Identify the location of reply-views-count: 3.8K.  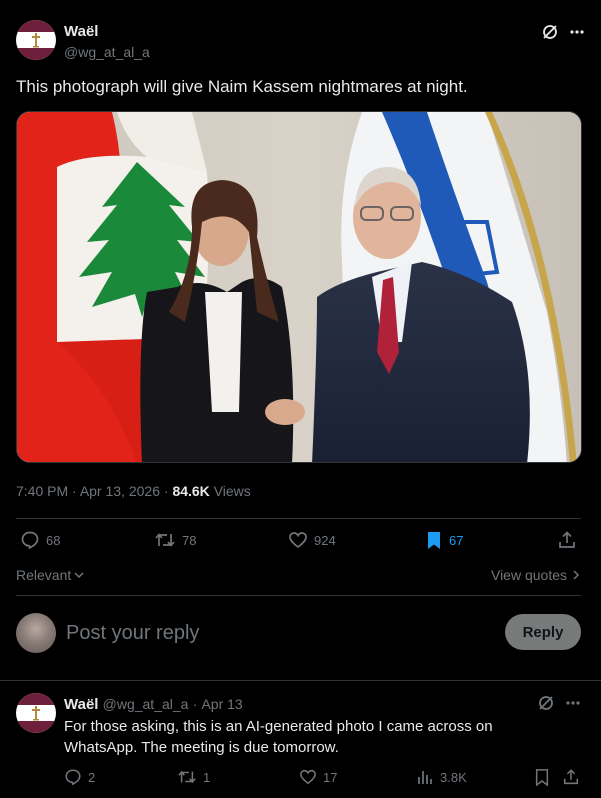
(453, 777).